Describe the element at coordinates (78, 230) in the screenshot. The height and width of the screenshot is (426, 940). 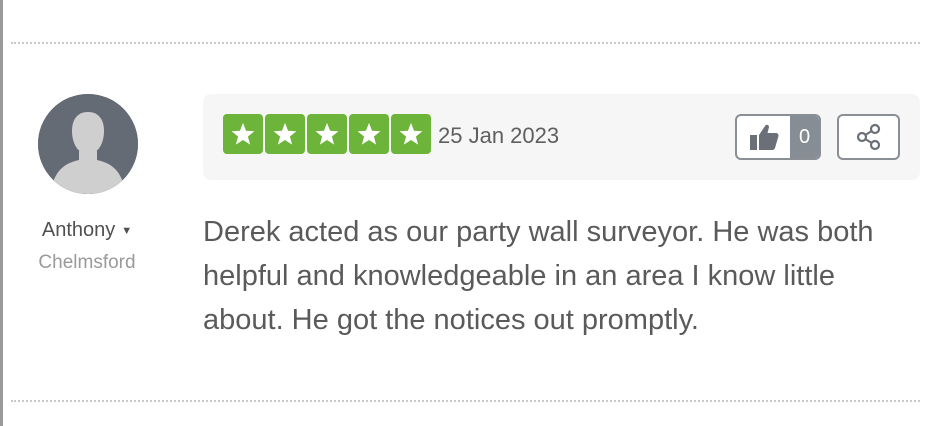
I see `reviewer-name: Anthony` at that location.